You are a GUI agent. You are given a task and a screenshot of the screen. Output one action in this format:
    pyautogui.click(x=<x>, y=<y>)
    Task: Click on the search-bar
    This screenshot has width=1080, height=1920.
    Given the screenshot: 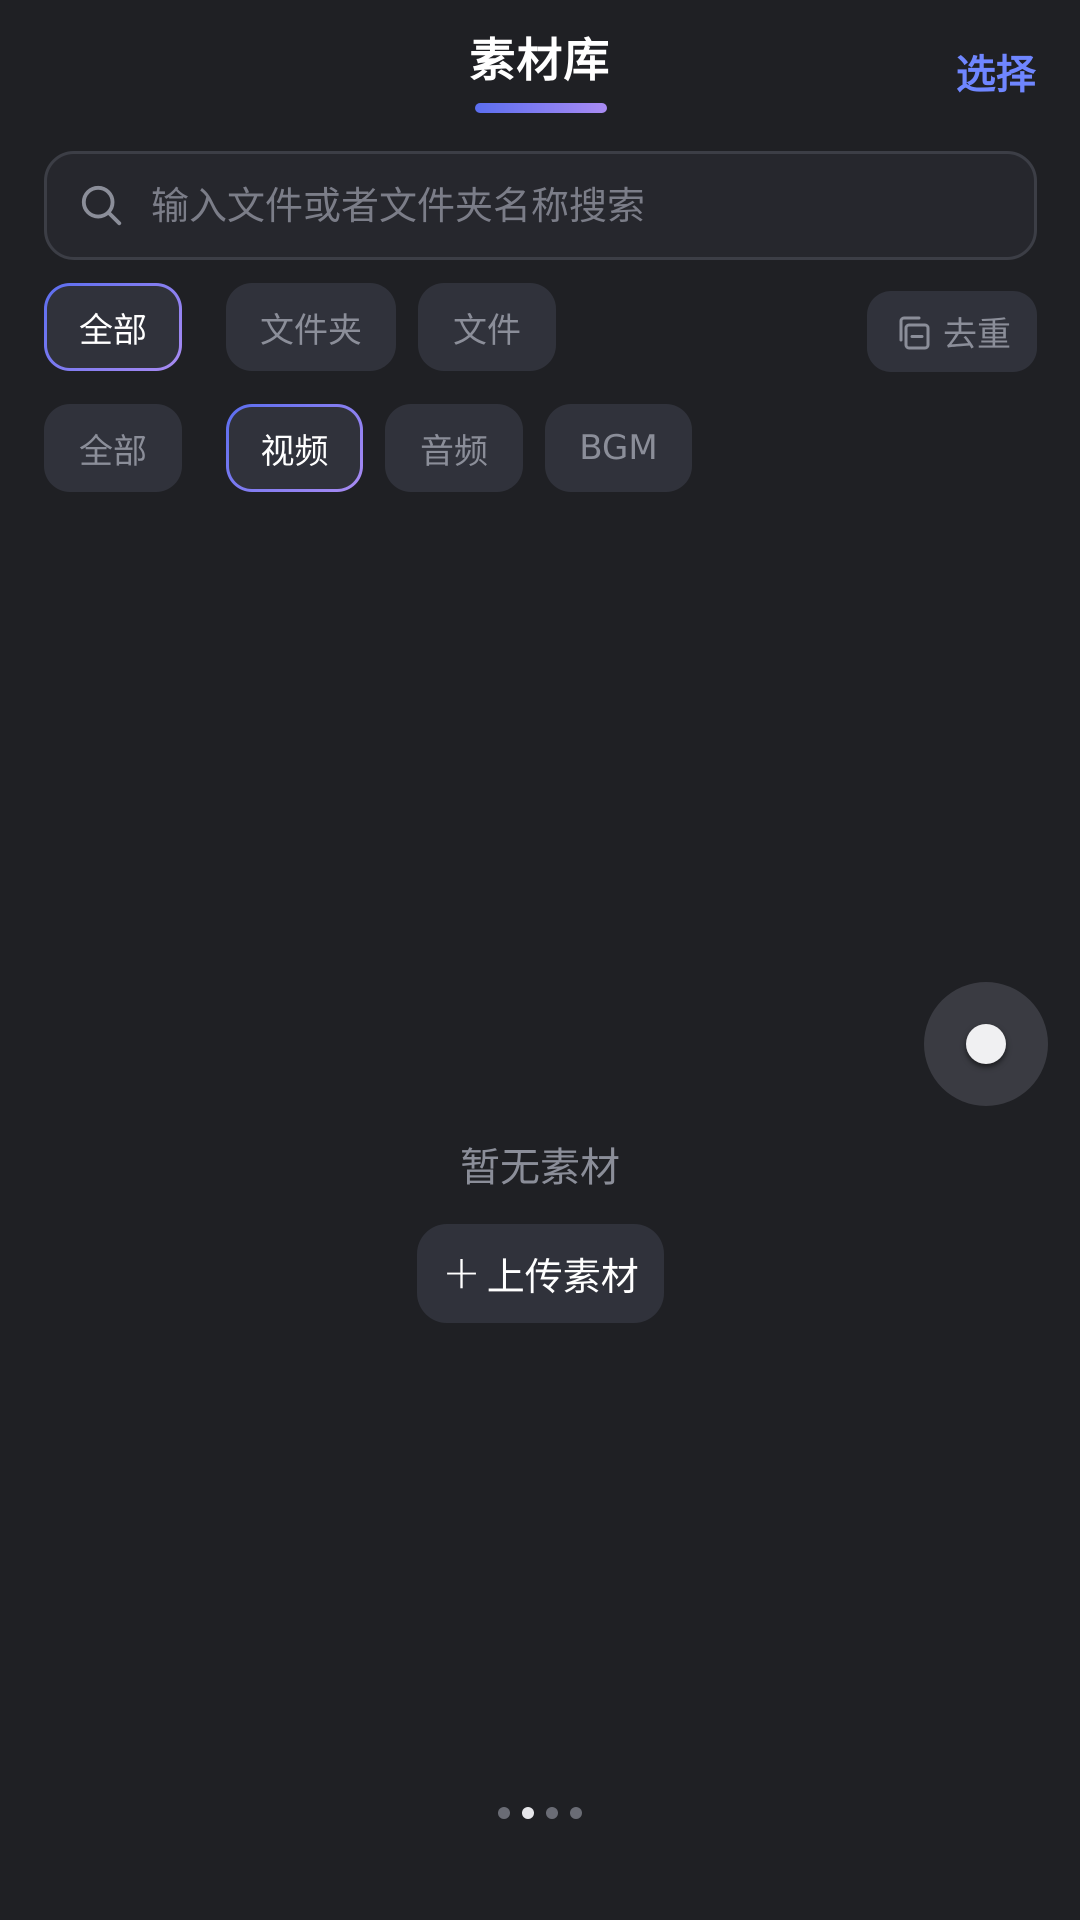 What is the action you would take?
    pyautogui.click(x=540, y=205)
    